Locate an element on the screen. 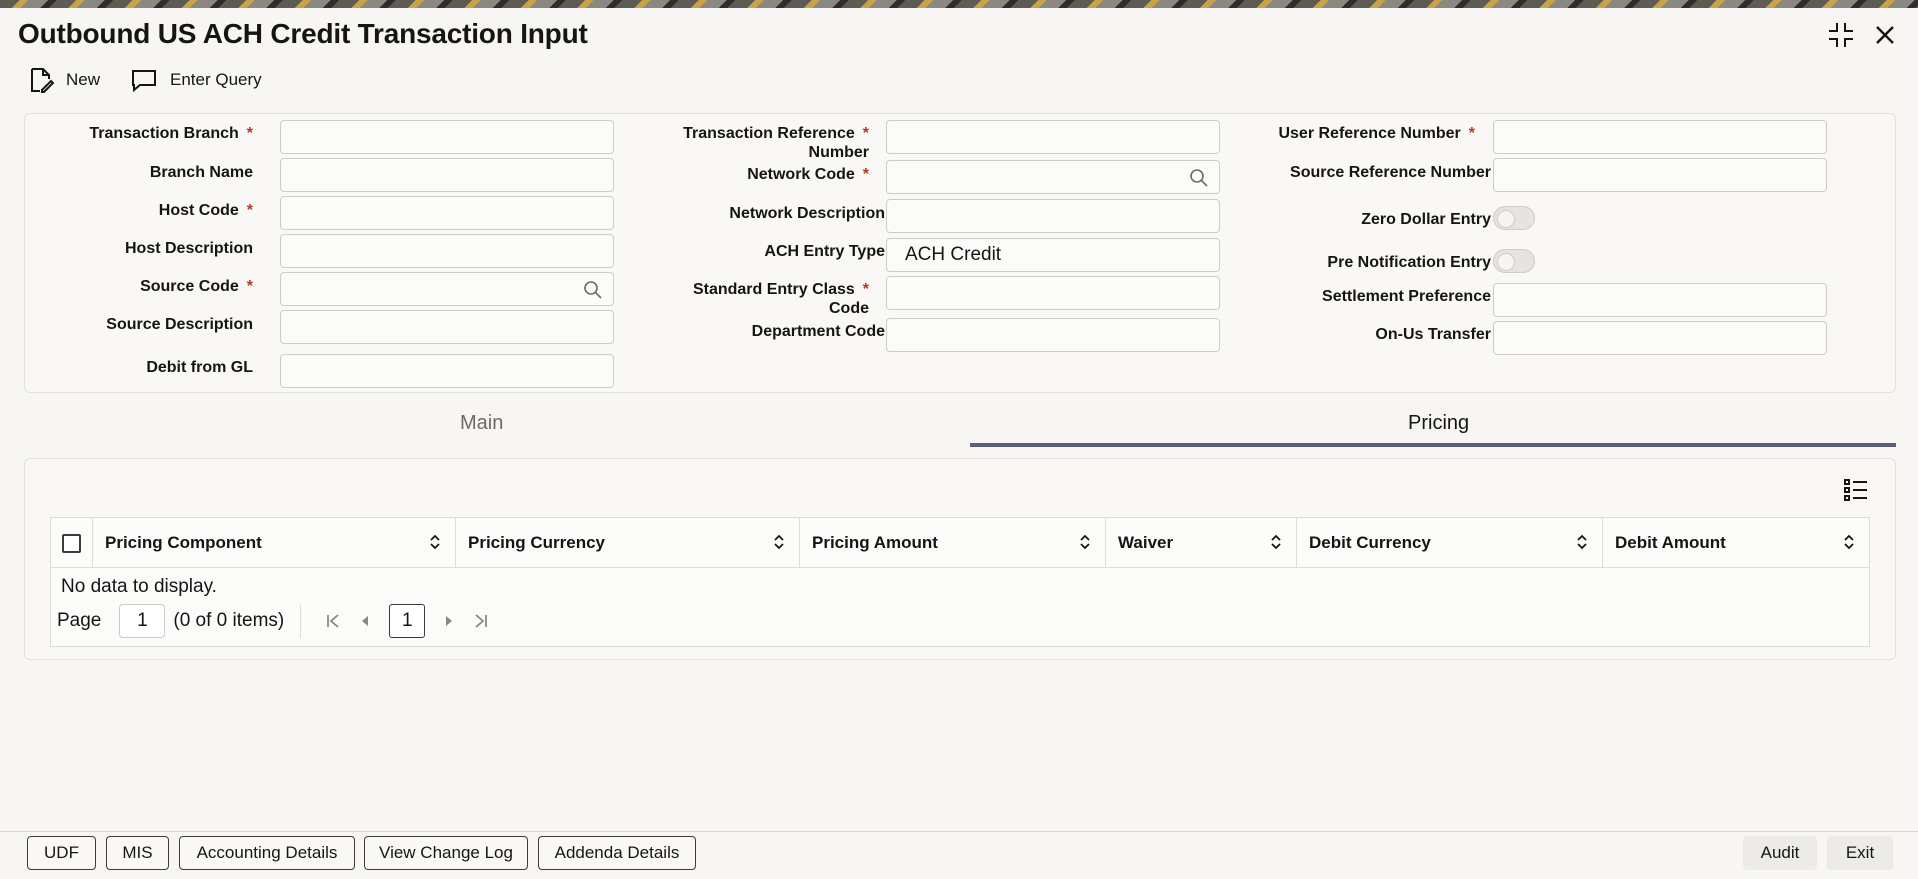 The width and height of the screenshot is (1918, 879). debit-from-gl-label: Debit from GL is located at coordinates (199, 367).